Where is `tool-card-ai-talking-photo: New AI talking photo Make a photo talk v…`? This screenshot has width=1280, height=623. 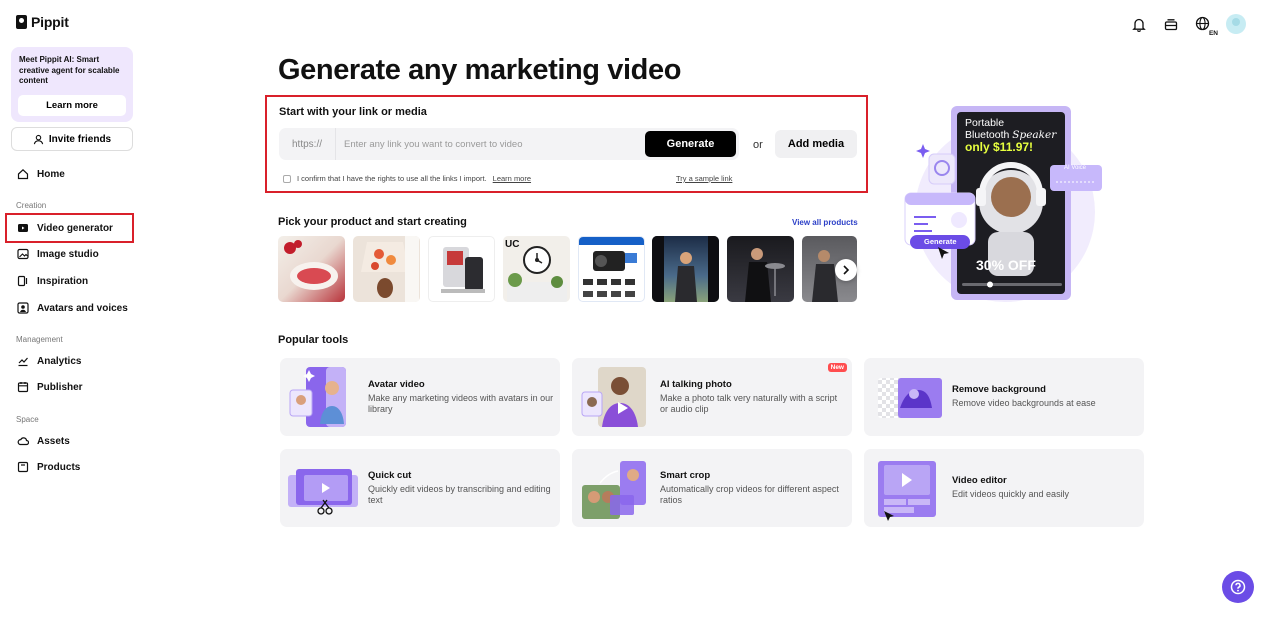
tool-card-ai-talking-photo: New AI talking photo Make a photo talk v… is located at coordinates (712, 397).